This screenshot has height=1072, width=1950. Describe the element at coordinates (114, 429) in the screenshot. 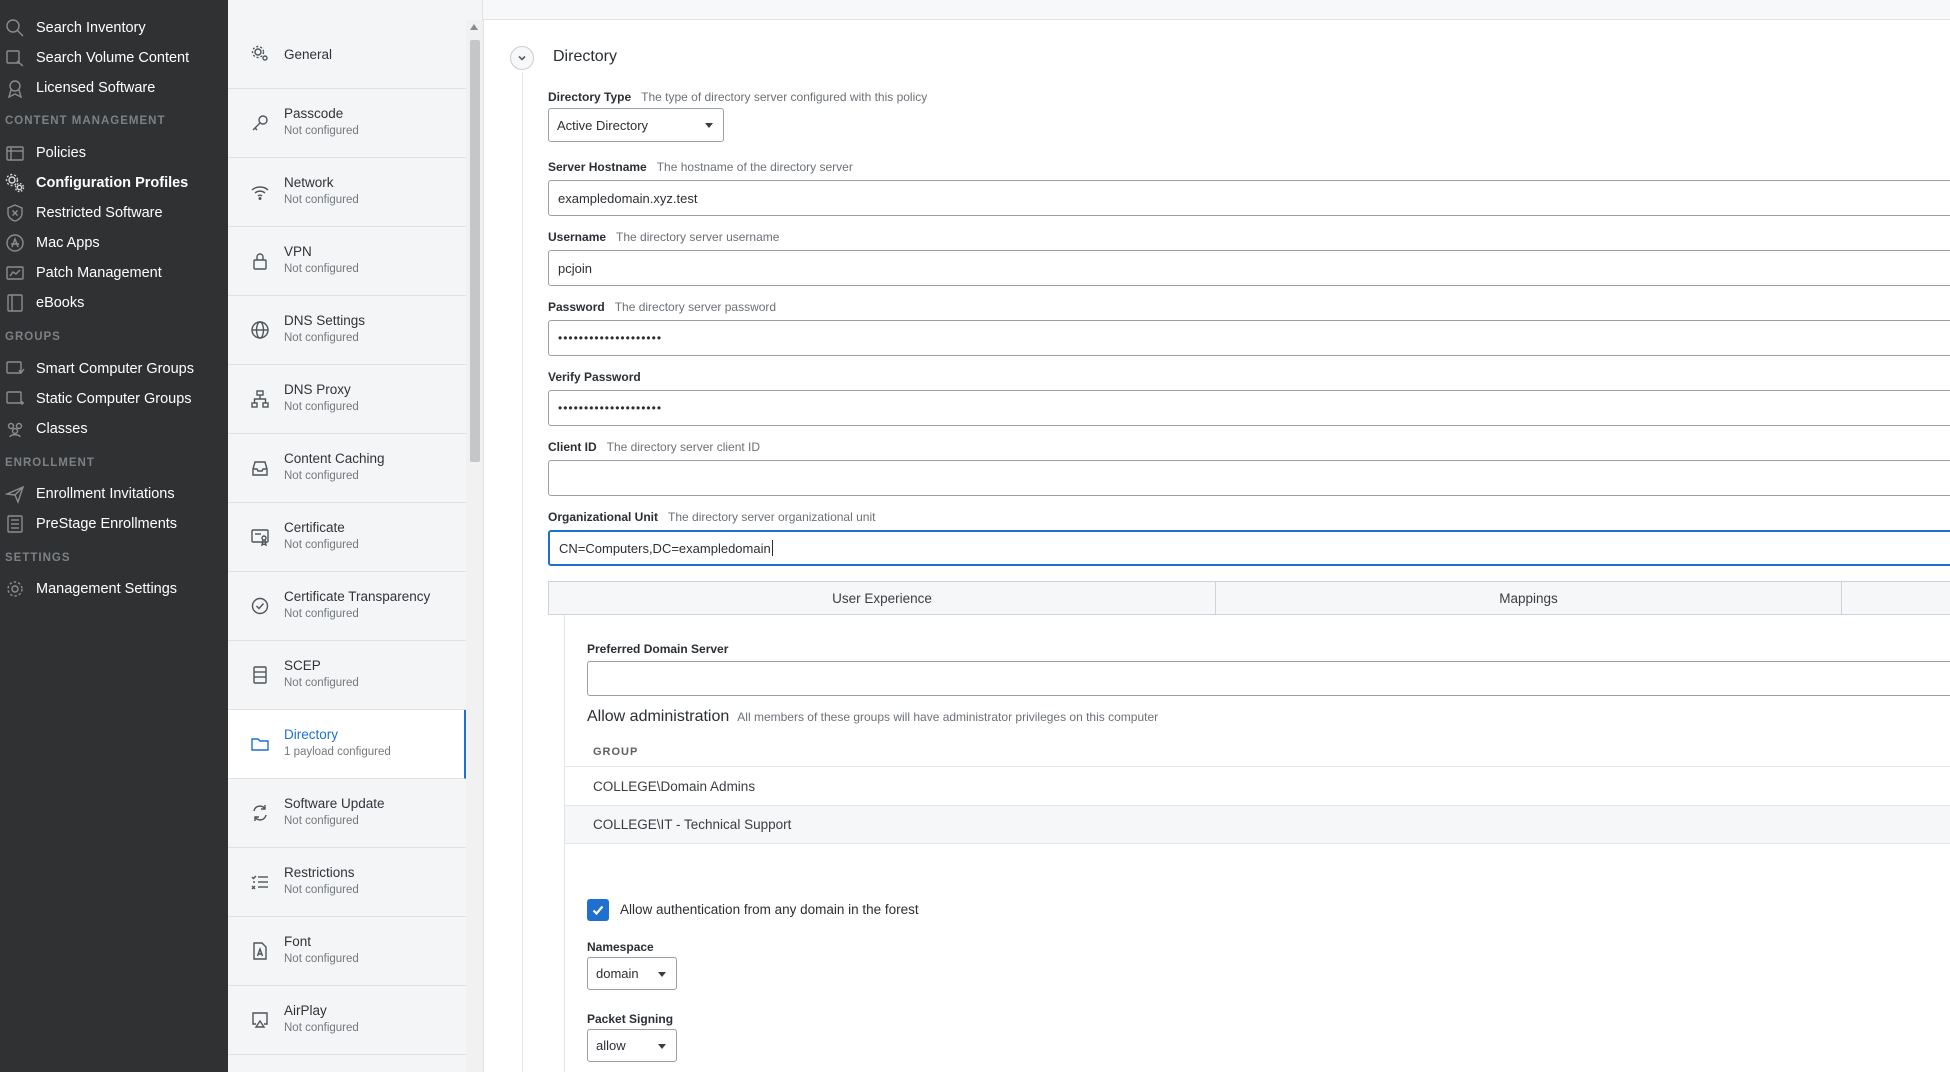

I see `nav-classes: Classes` at that location.